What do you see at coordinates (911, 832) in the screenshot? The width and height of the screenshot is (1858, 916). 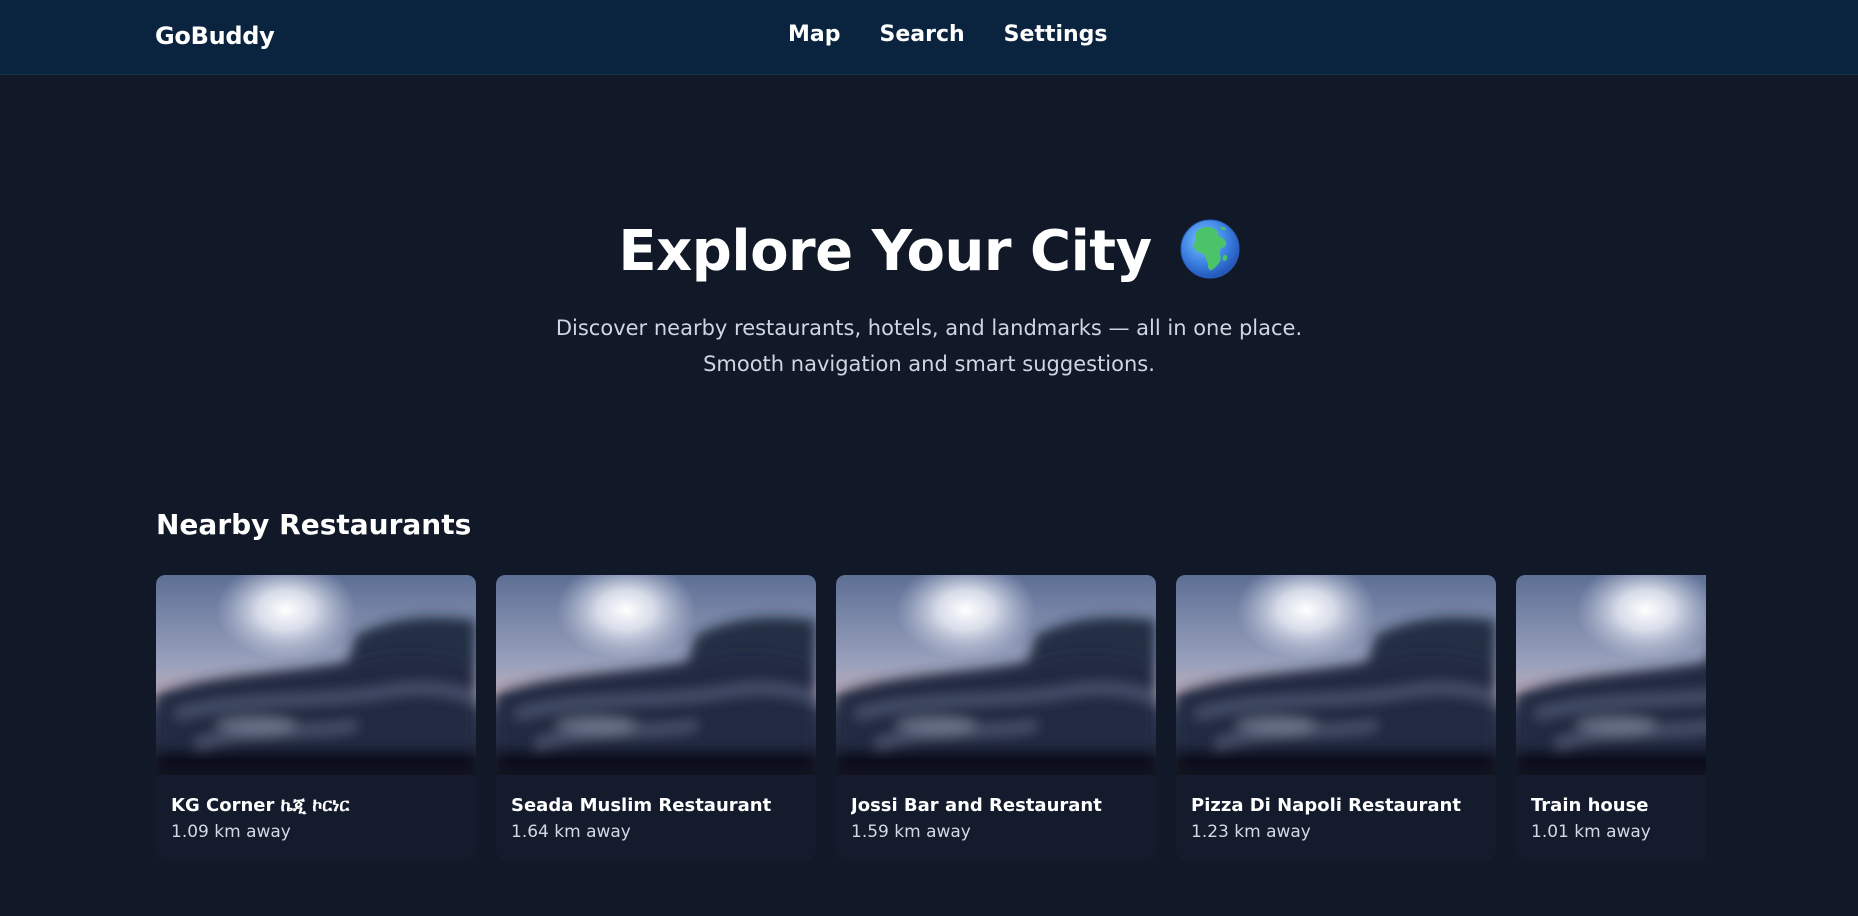 I see `restaurant-distance: 1.59 km away` at bounding box center [911, 832].